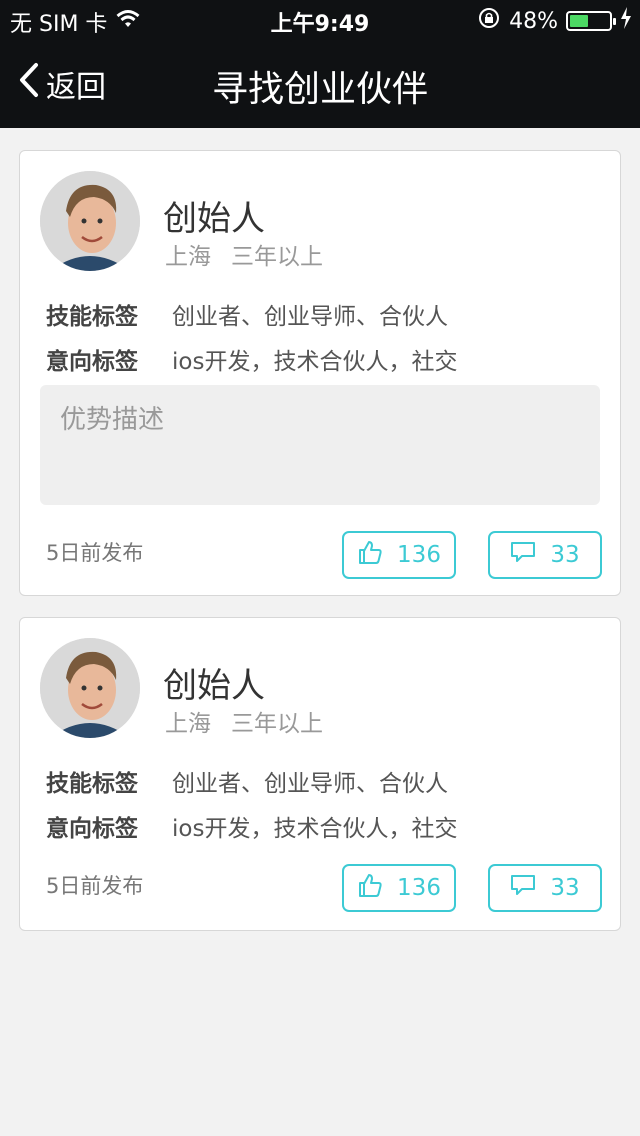  Describe the element at coordinates (533, 21) in the screenshot. I see `battery-percent: 48%` at that location.